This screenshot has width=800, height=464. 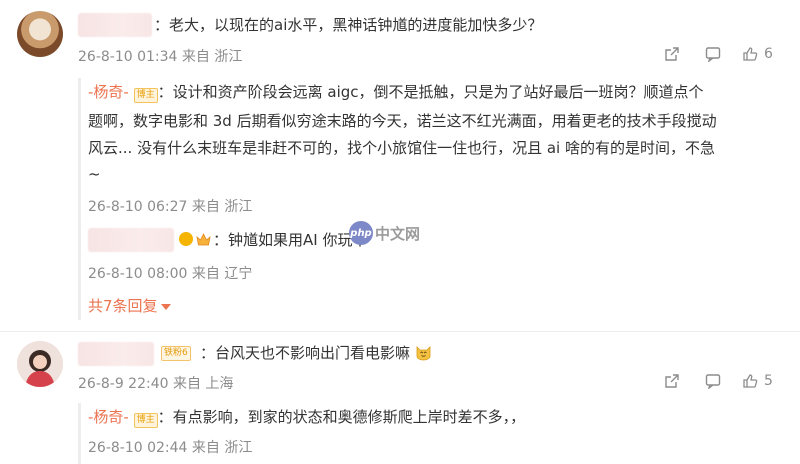 I want to click on watermark-logo: php 中文网, so click(x=397, y=233).